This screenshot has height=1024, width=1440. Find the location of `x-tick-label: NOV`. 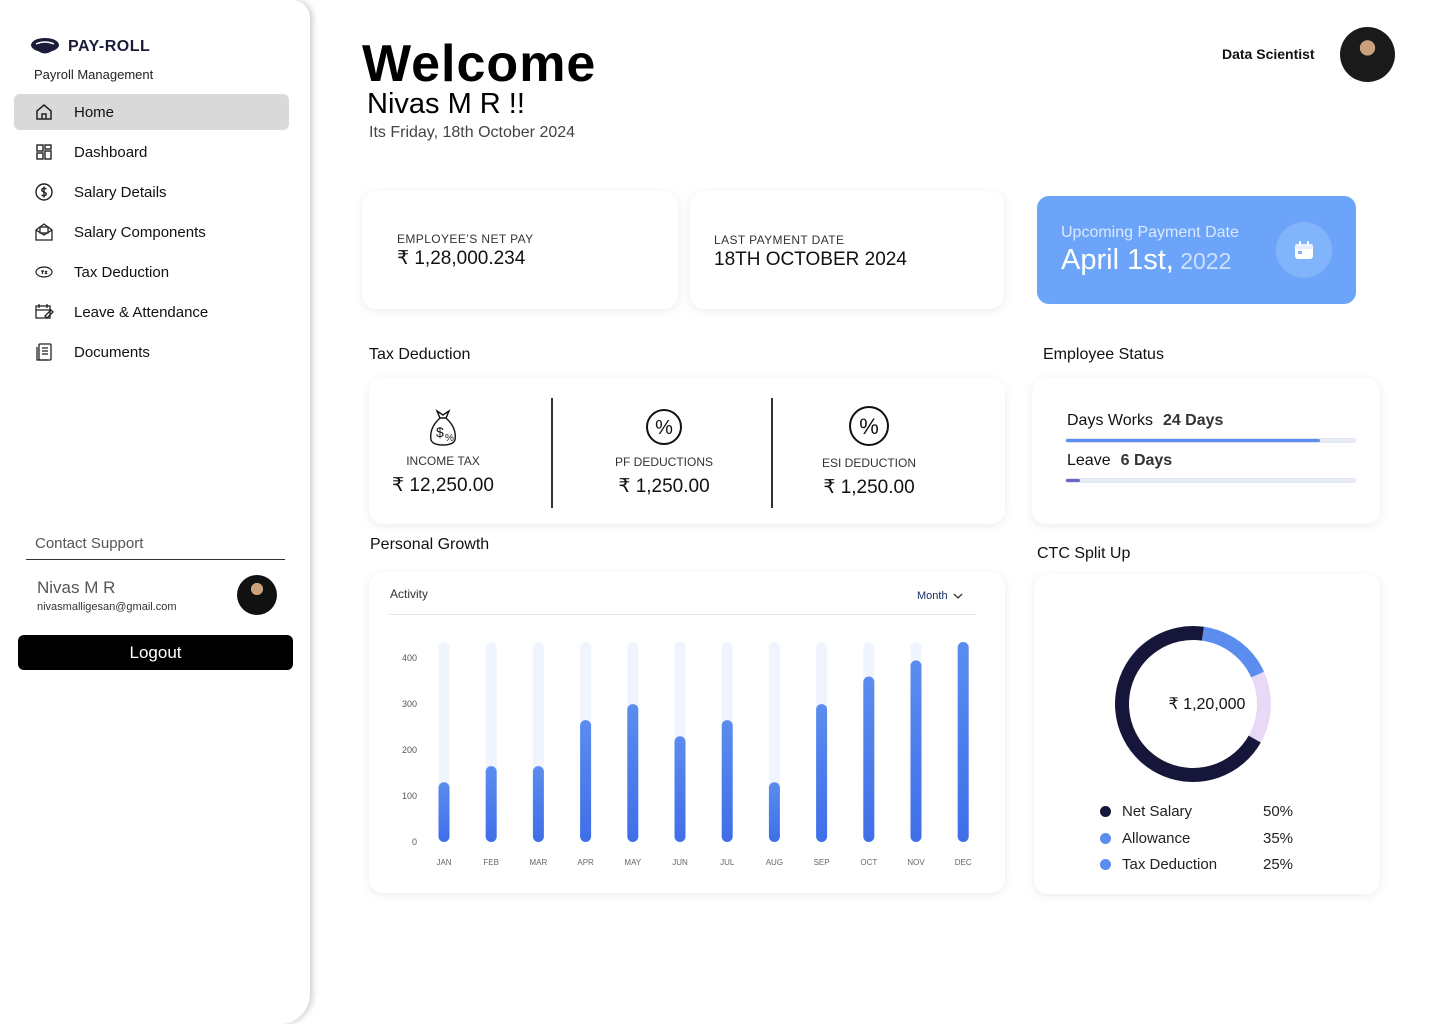

x-tick-label: NOV is located at coordinates (916, 862).